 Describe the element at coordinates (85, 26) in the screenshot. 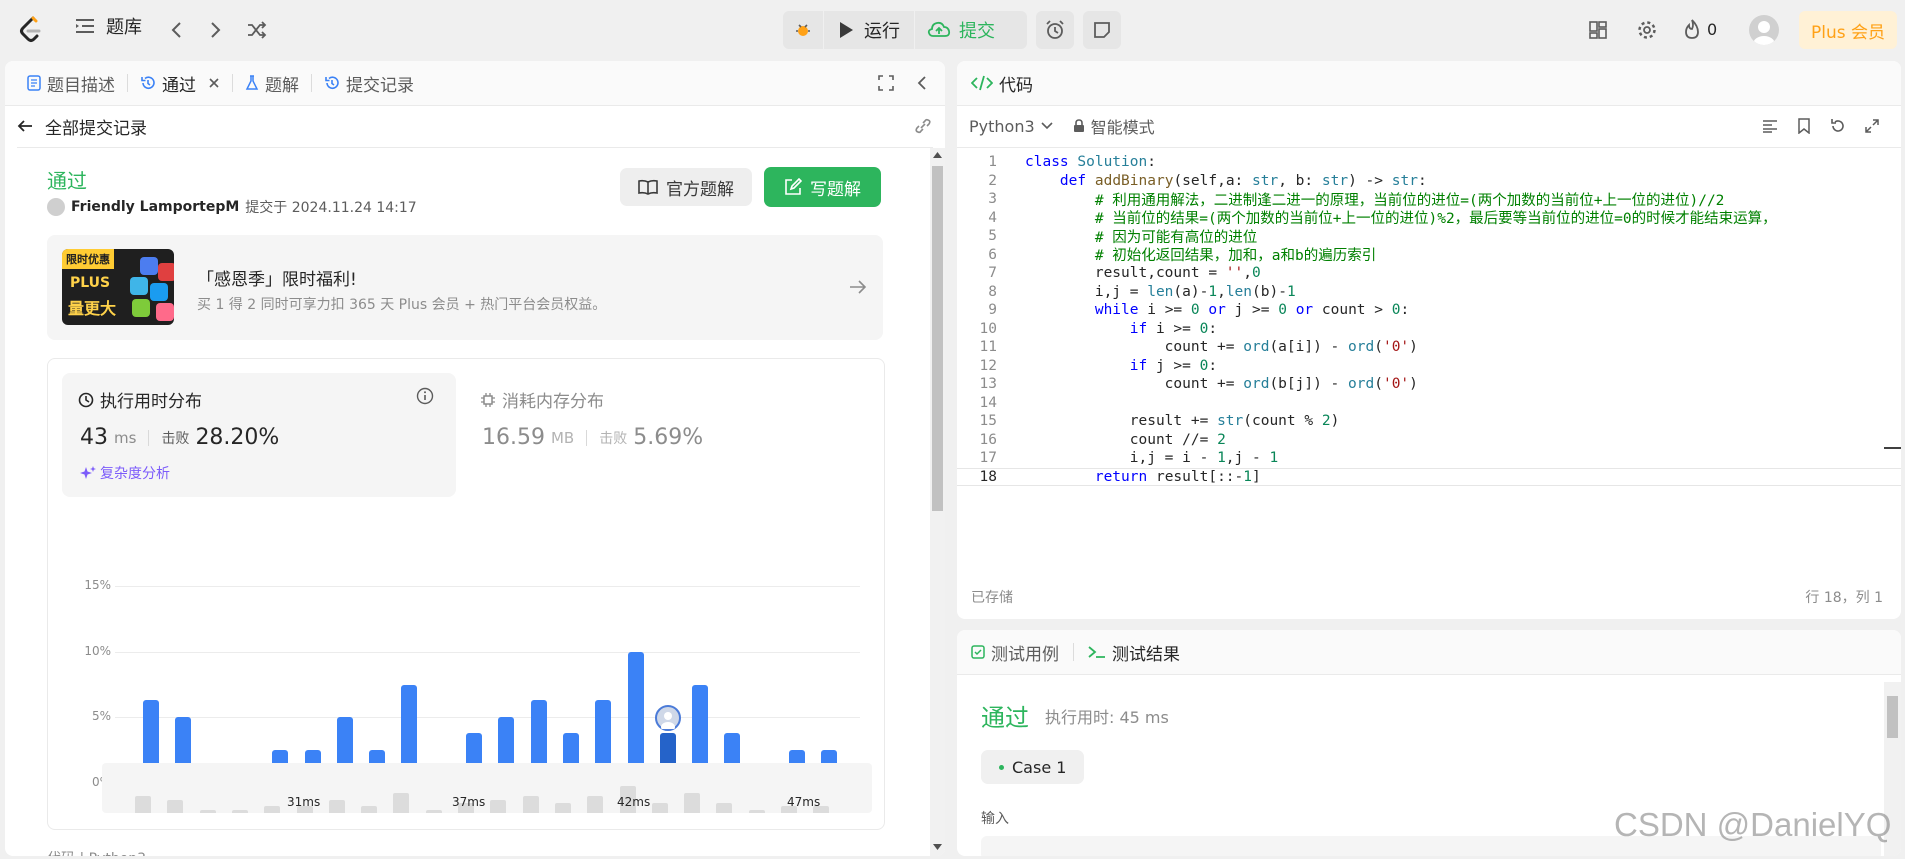

I see `list-icon` at that location.